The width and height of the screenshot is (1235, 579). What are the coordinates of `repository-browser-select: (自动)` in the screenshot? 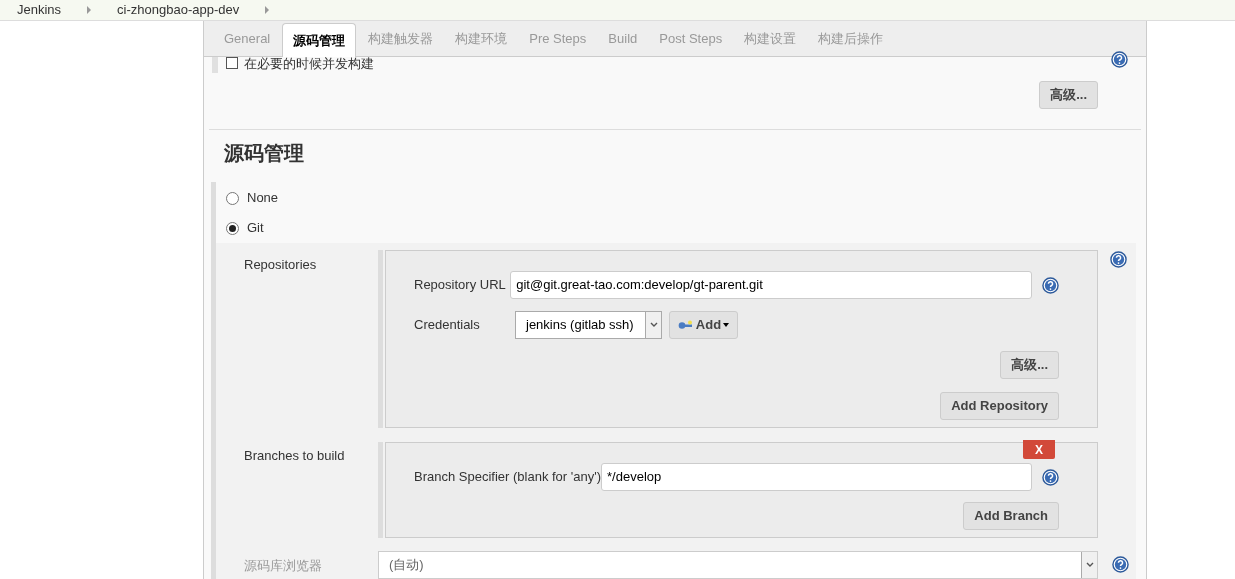 It's located at (738, 565).